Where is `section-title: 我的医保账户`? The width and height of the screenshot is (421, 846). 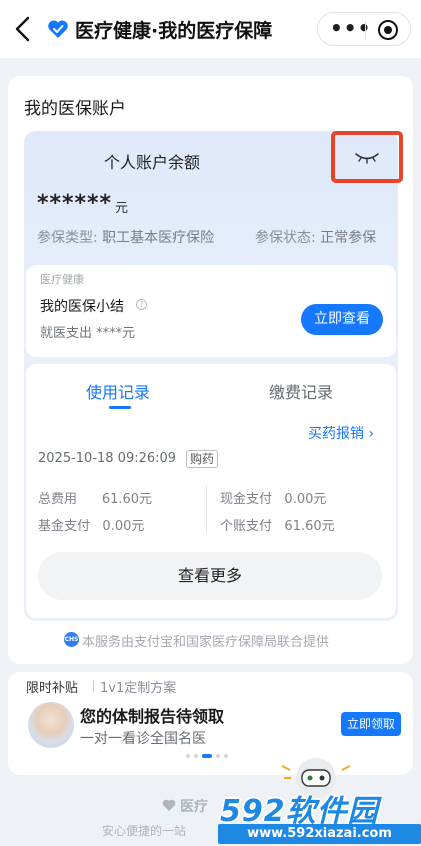
section-title: 我的医保账户 is located at coordinates (75, 109).